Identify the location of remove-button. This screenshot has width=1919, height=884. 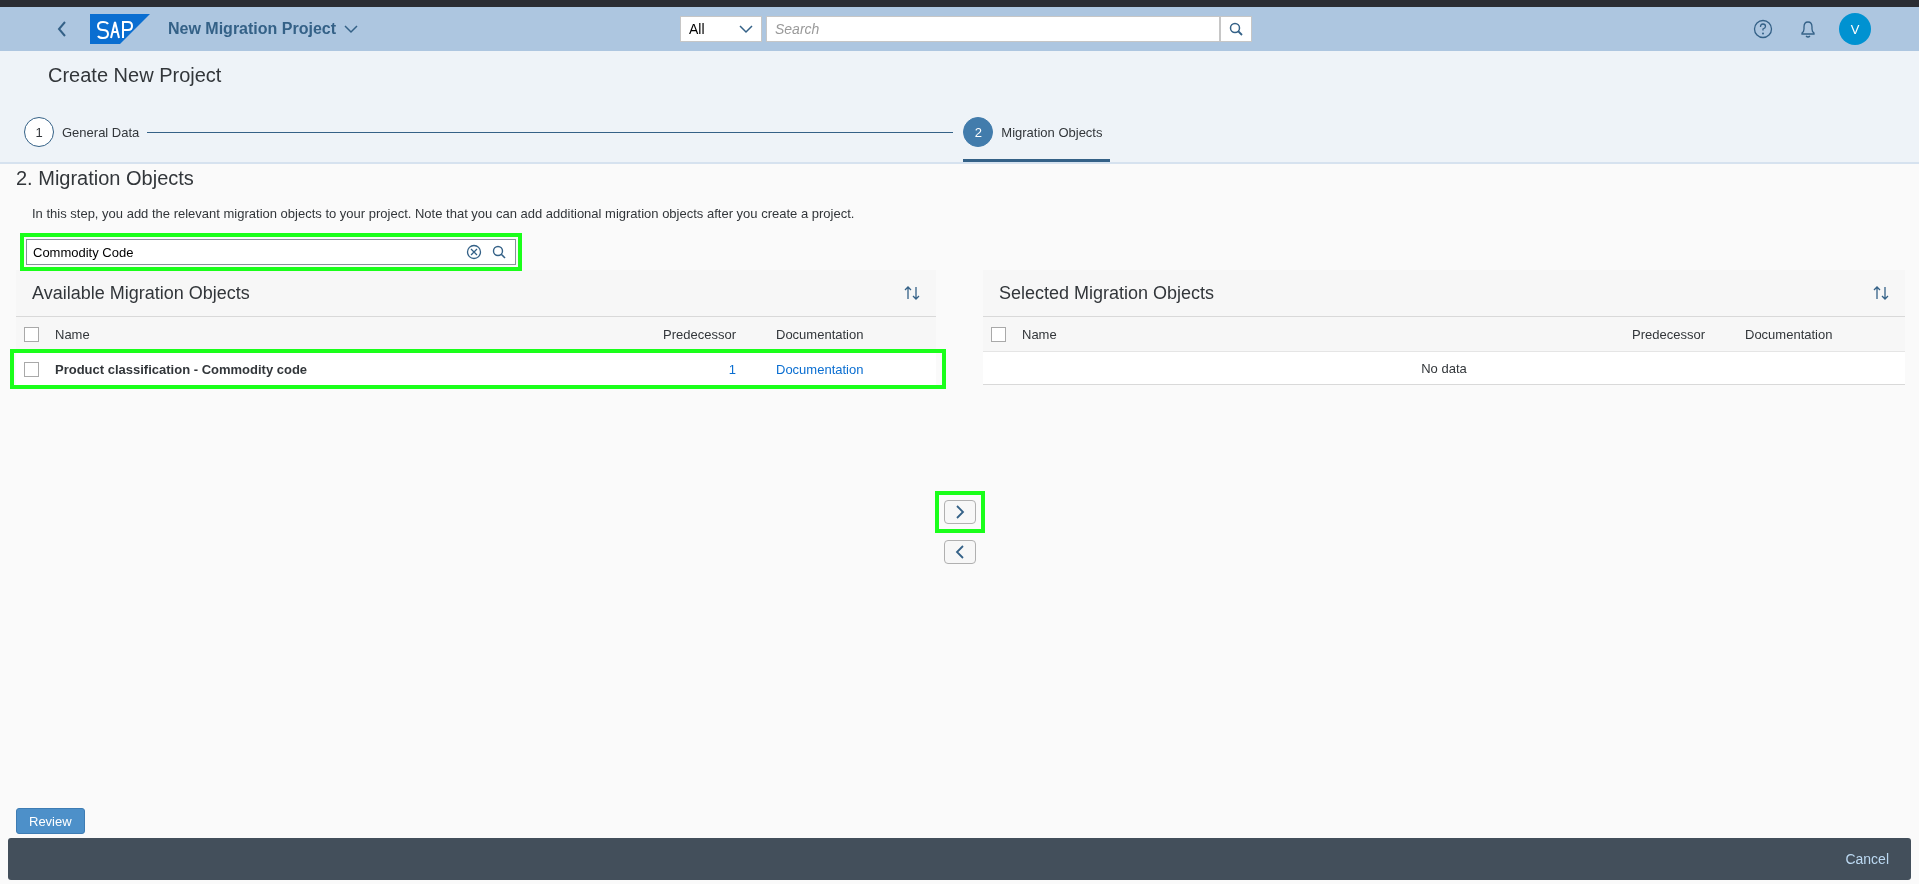
(959, 552).